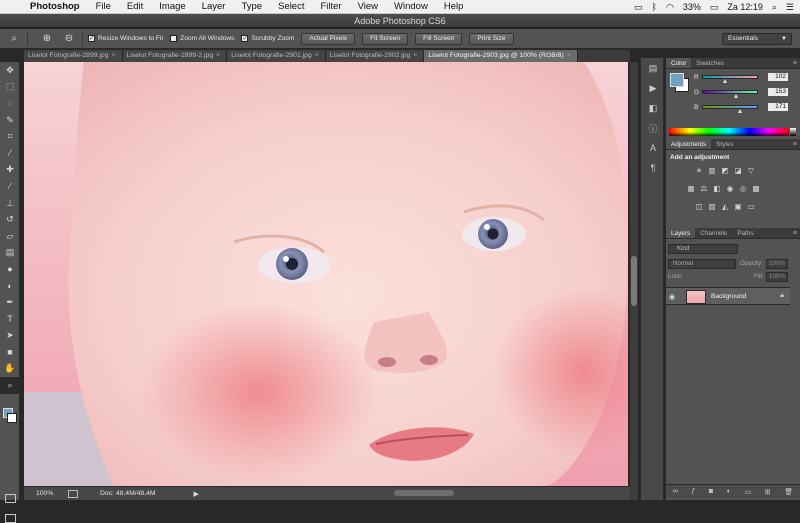  What do you see at coordinates (10, 286) in the screenshot?
I see `dodge-tool-icon: ◐` at bounding box center [10, 286].